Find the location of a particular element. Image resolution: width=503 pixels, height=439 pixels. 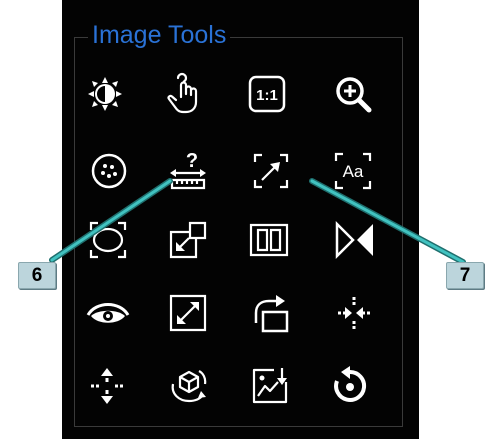

roi-button is located at coordinates (109, 171).